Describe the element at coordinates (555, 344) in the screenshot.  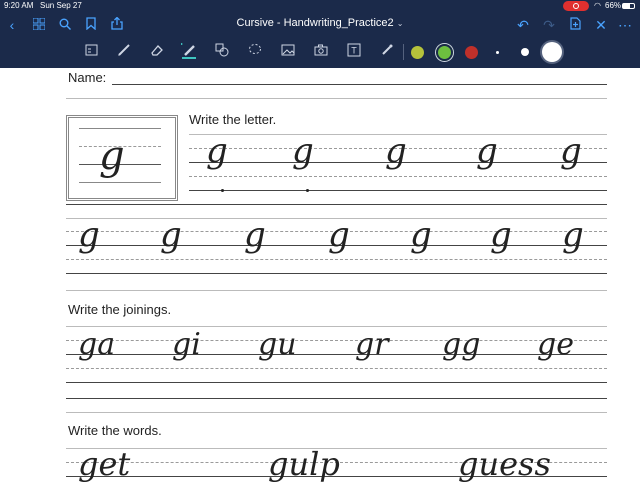
I see `joining-sample: ge` at that location.